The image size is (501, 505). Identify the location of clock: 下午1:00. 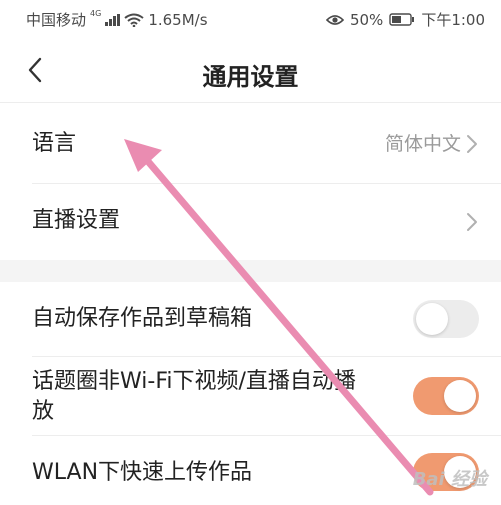
(453, 20).